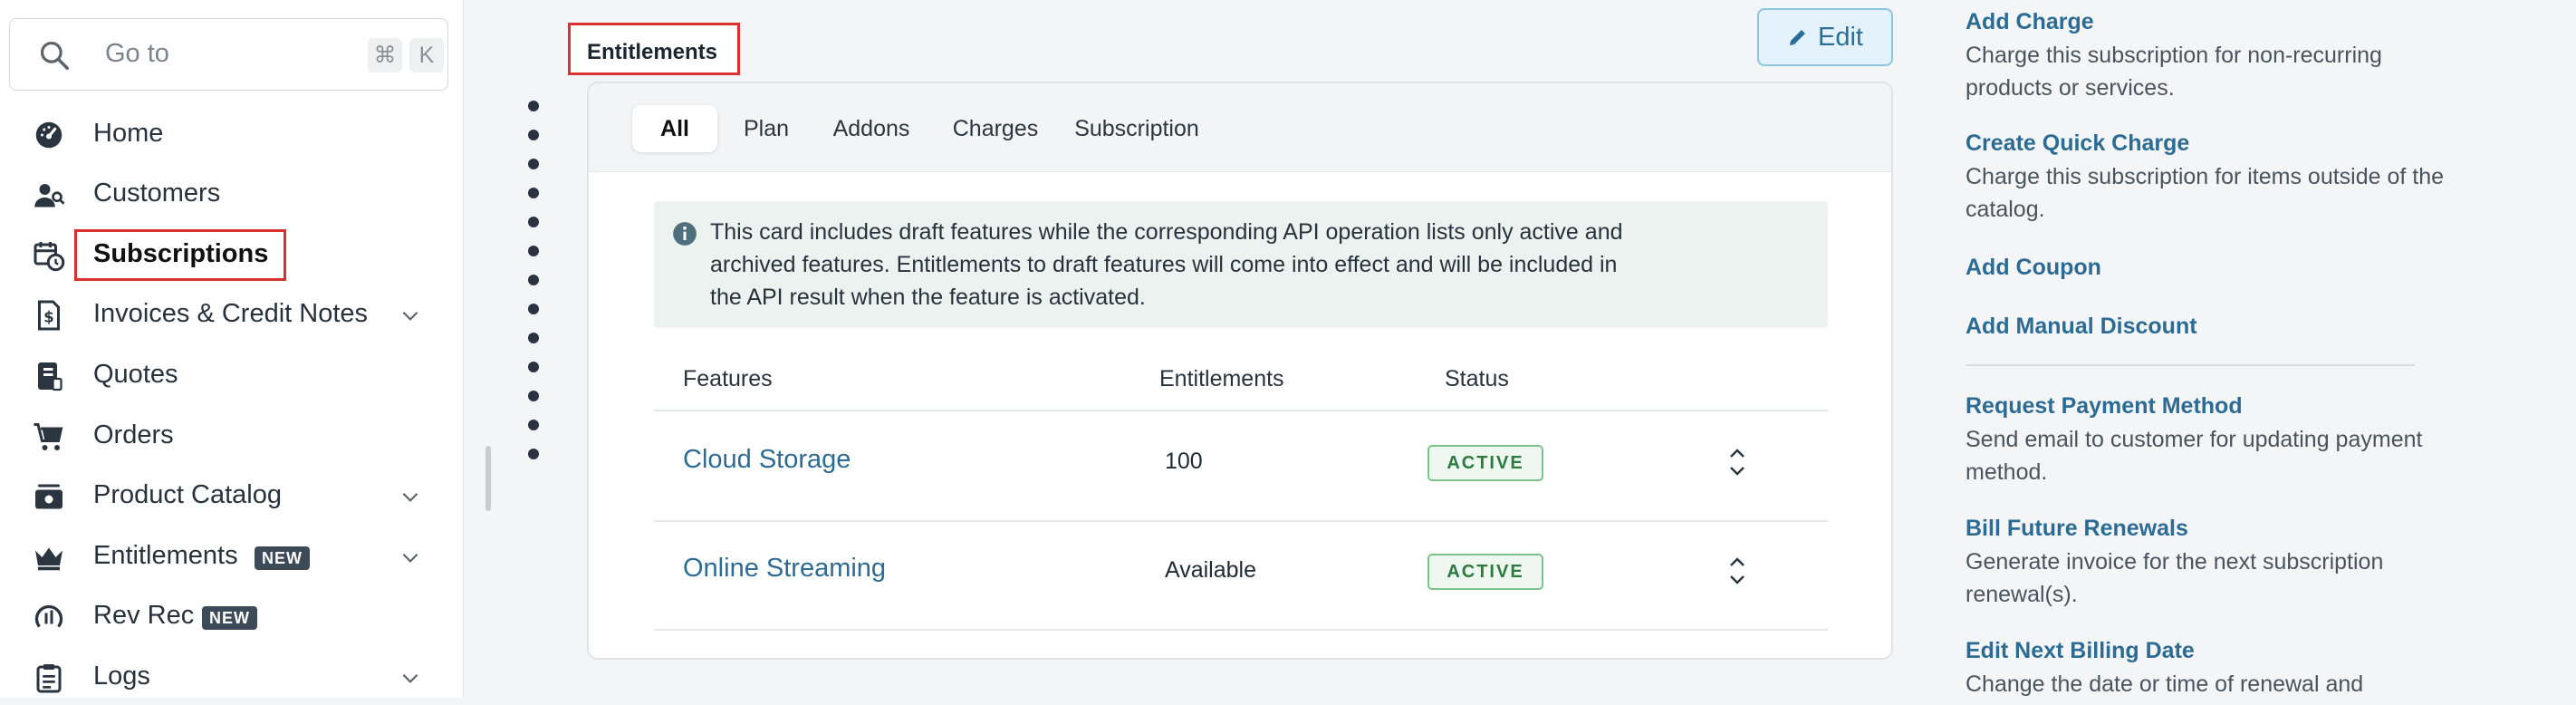 This screenshot has width=2576, height=705. I want to click on section-title-text: Entitlements, so click(652, 52).